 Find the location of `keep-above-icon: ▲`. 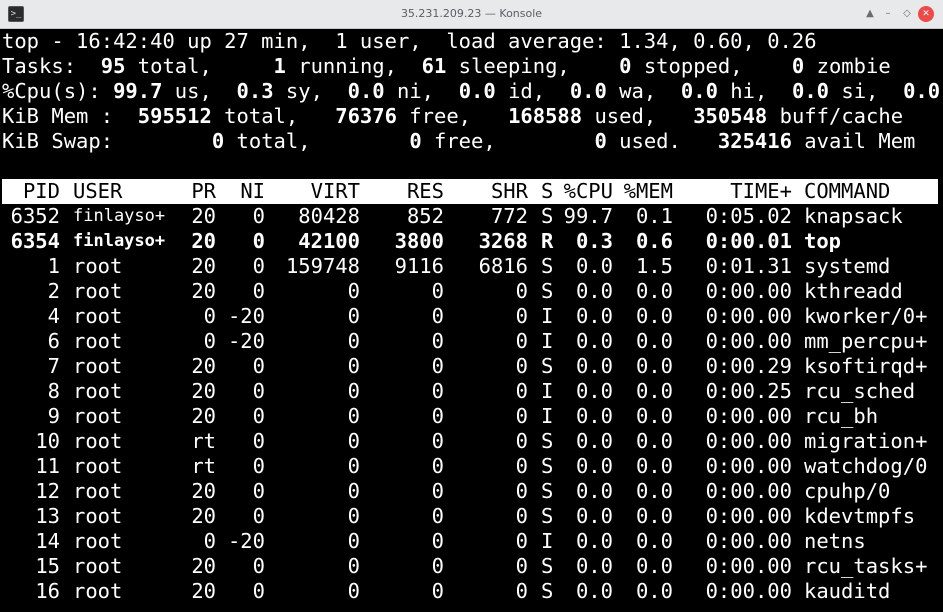

keep-above-icon: ▲ is located at coordinates (870, 14).